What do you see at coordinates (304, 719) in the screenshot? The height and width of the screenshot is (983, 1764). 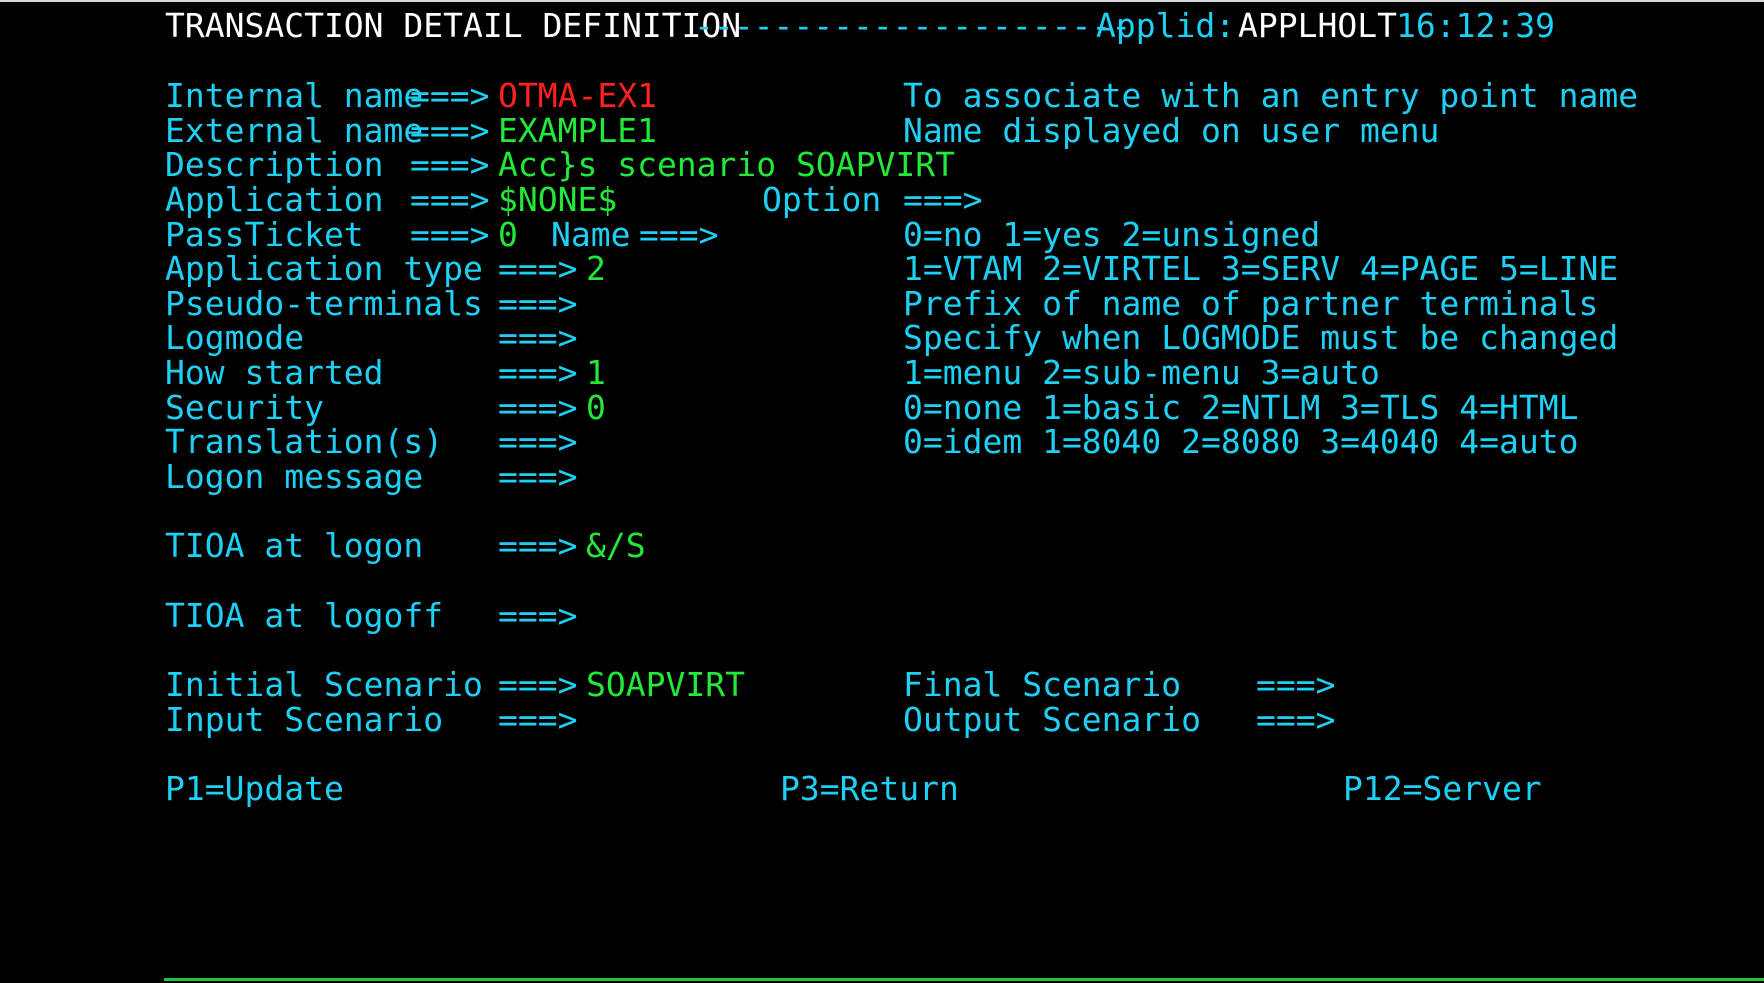 I see `input-scenario-label: Input Scenario` at bounding box center [304, 719].